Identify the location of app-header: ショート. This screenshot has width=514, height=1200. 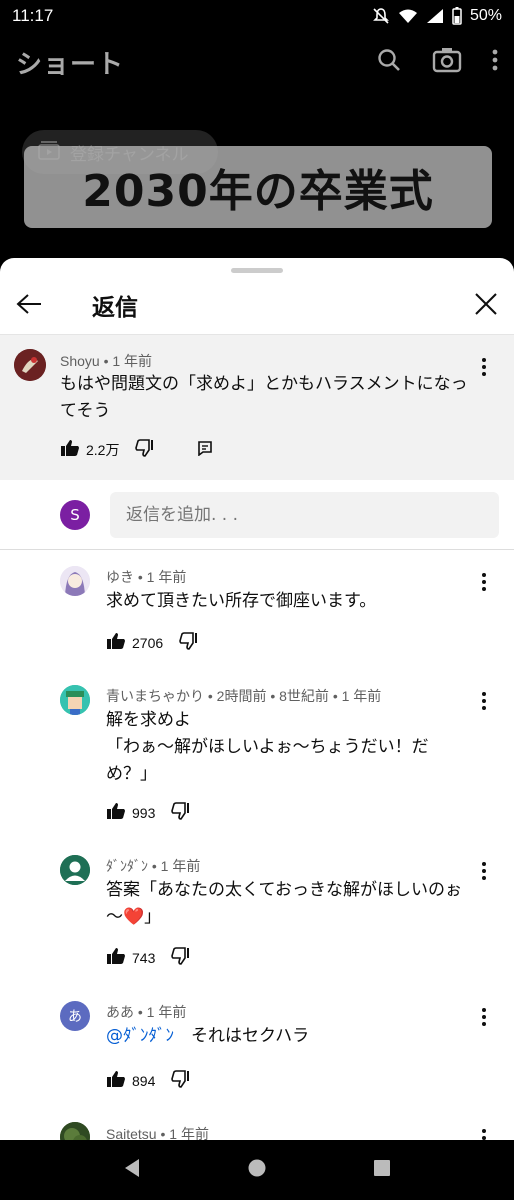
(257, 62).